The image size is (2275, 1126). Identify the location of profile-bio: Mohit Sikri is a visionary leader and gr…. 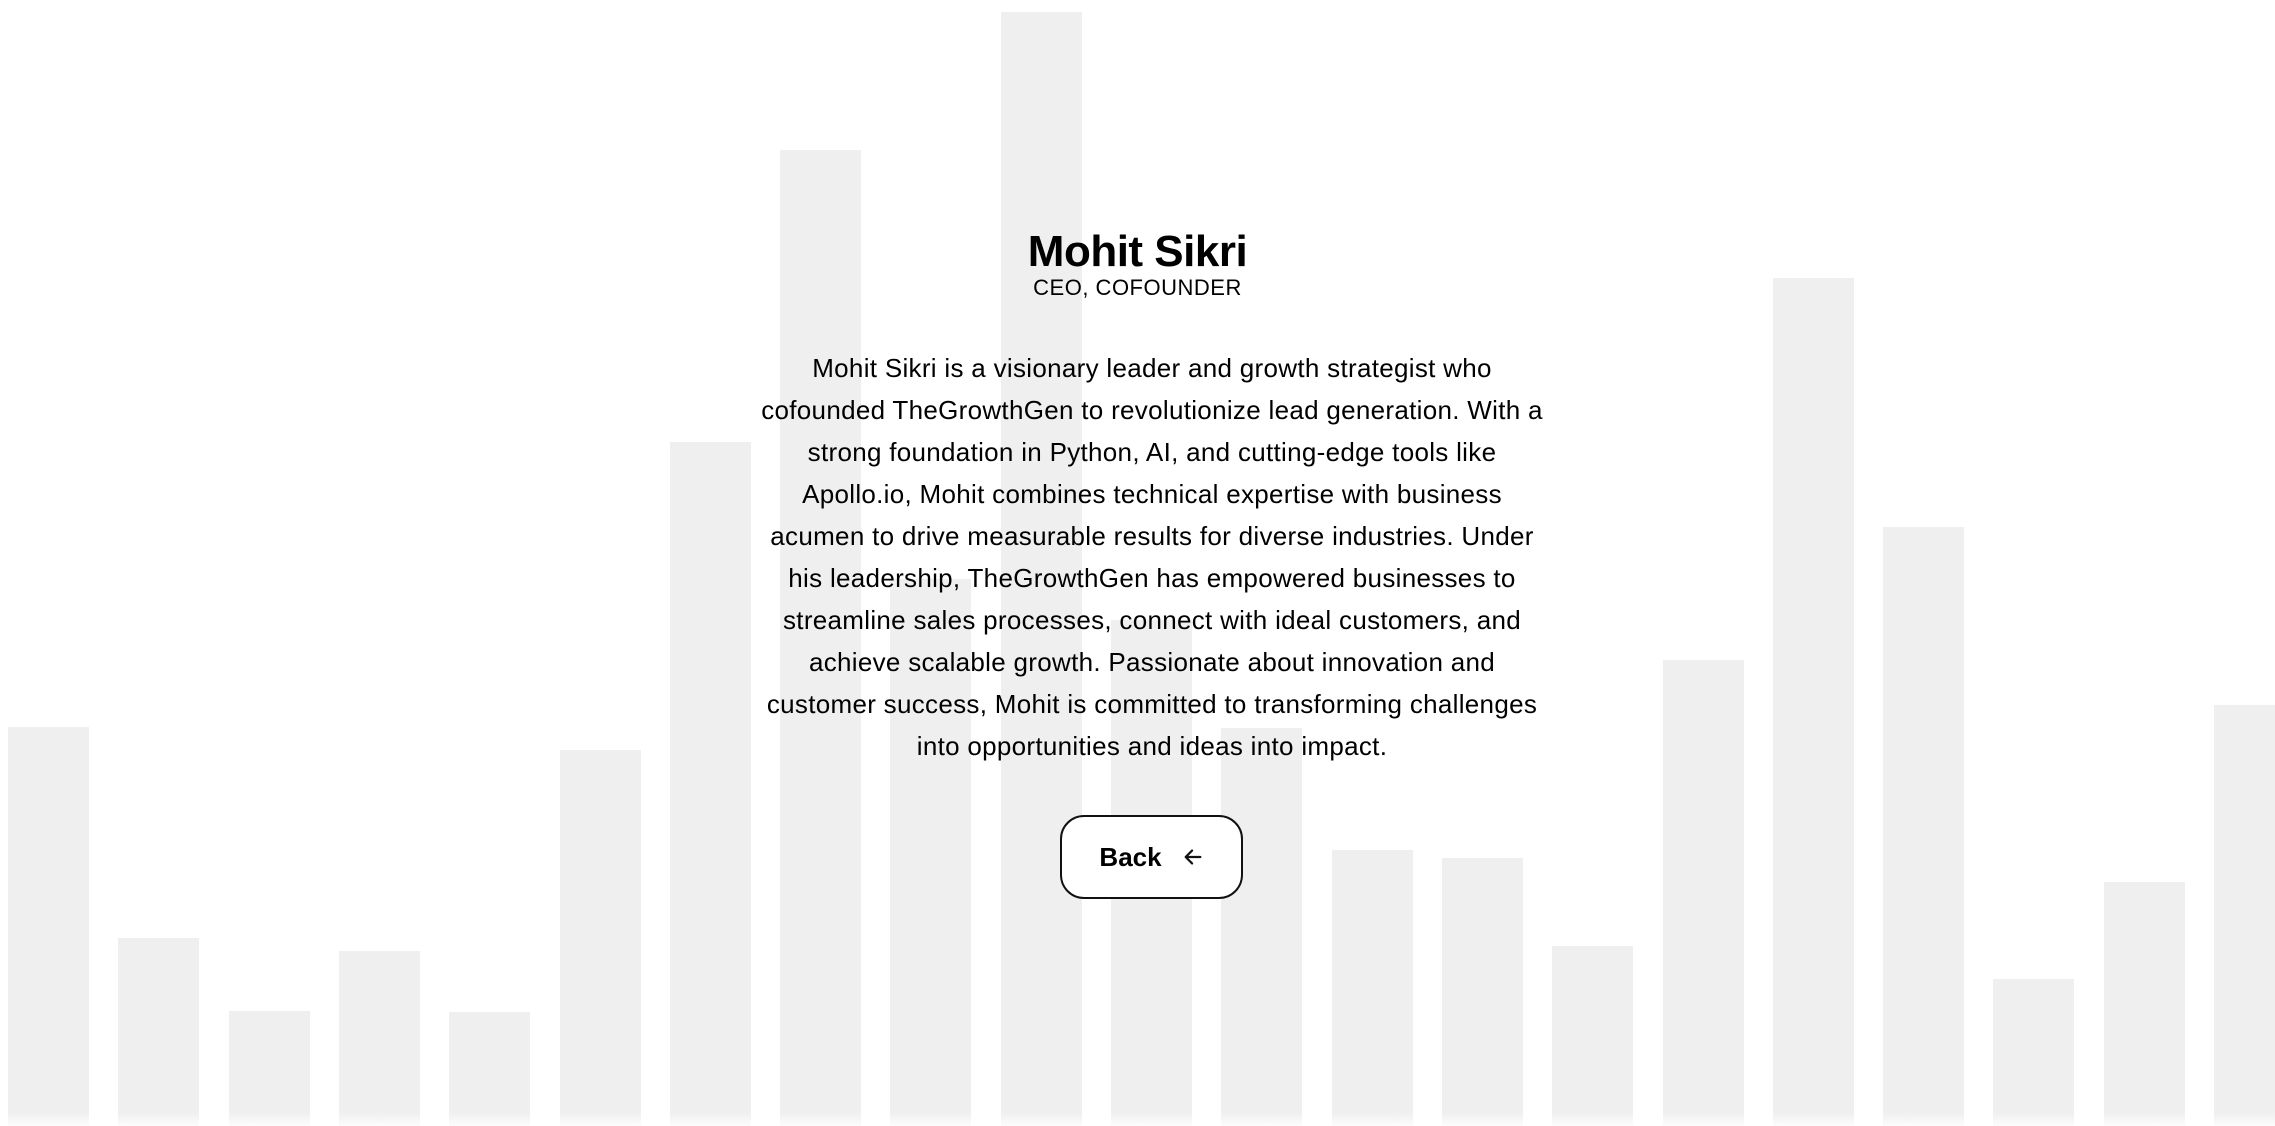
(1152, 557).